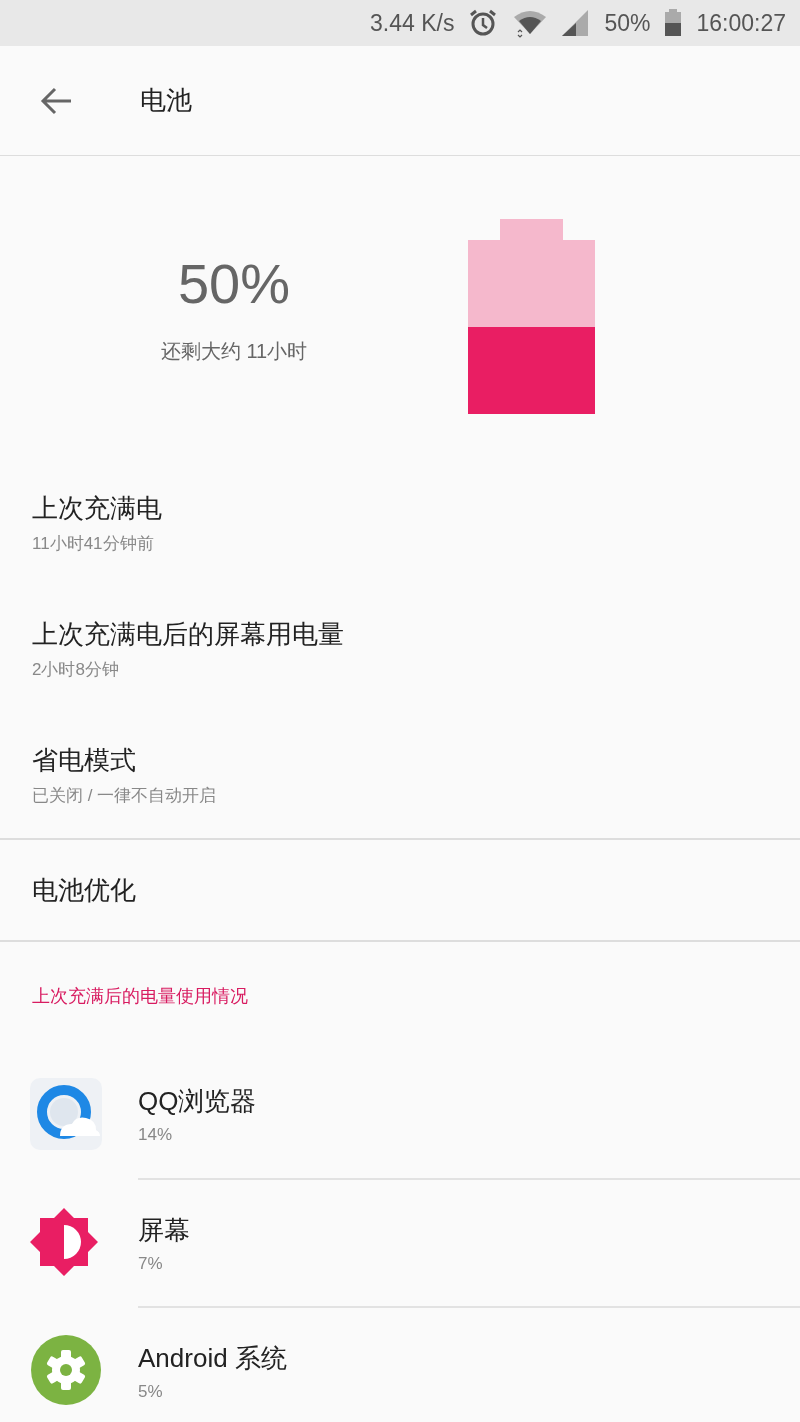 The image size is (800, 1422). What do you see at coordinates (400, 775) in the screenshot?
I see `settings-item: 省电模式 已关闭 / 一律不自动开启` at bounding box center [400, 775].